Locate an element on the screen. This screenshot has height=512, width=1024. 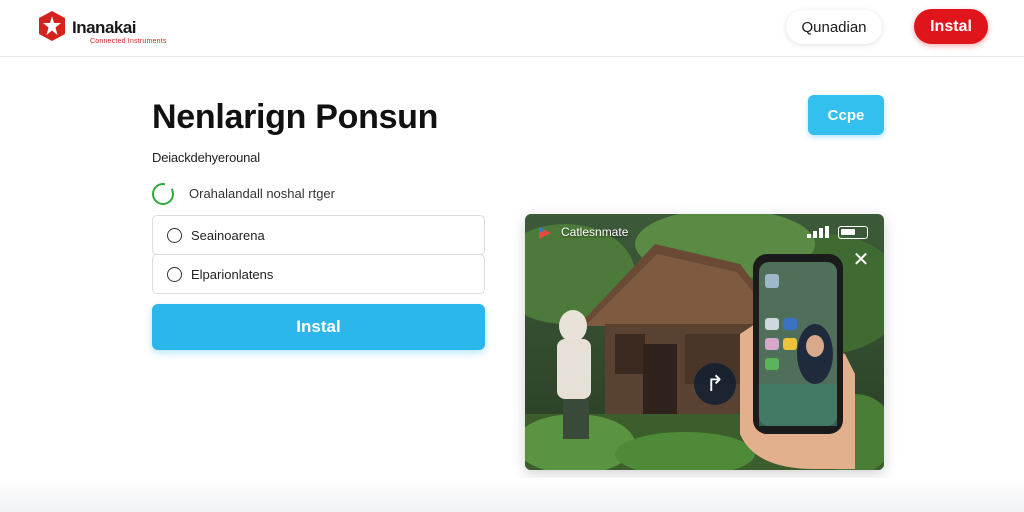
logo-subtext: Connected Instruments is located at coordinates (128, 41).